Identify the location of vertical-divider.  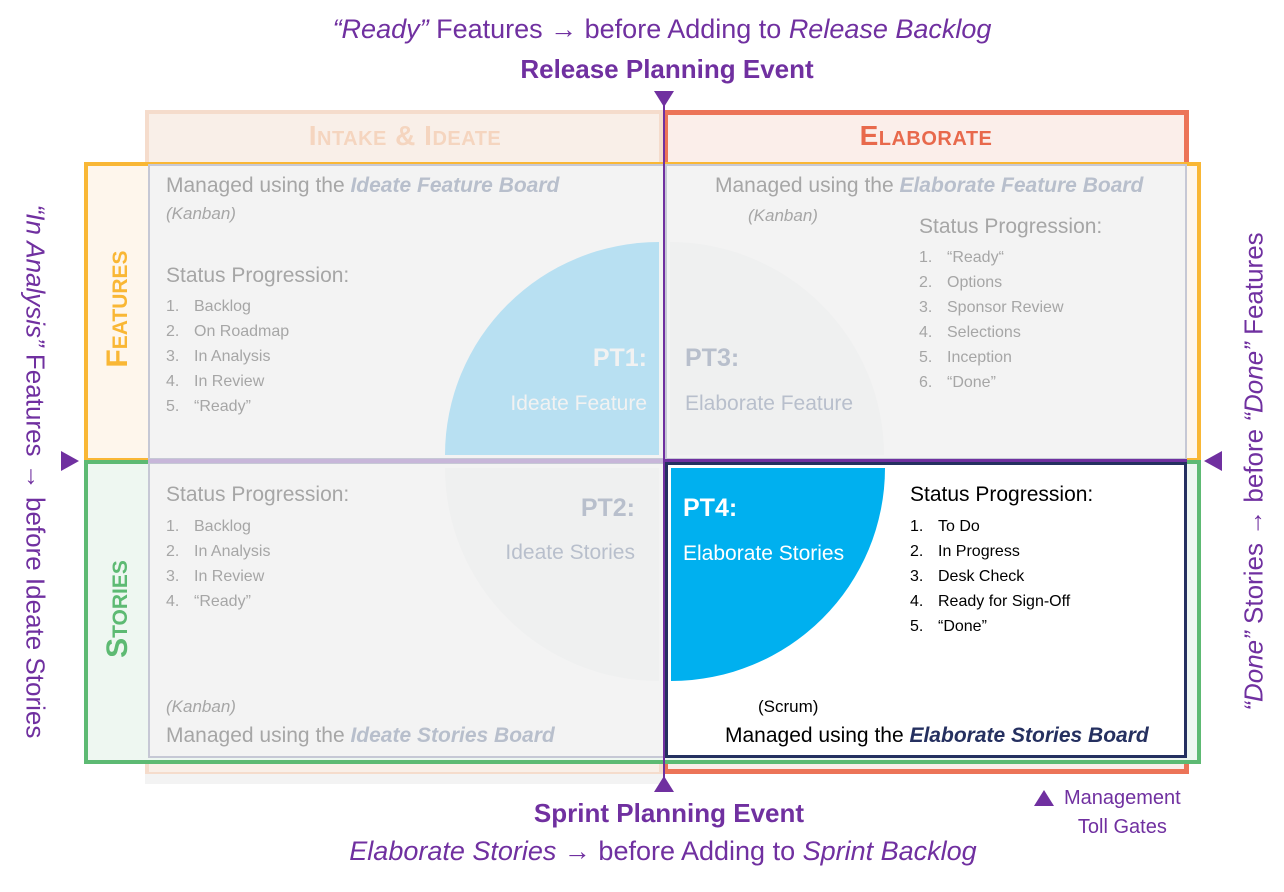
(664, 438).